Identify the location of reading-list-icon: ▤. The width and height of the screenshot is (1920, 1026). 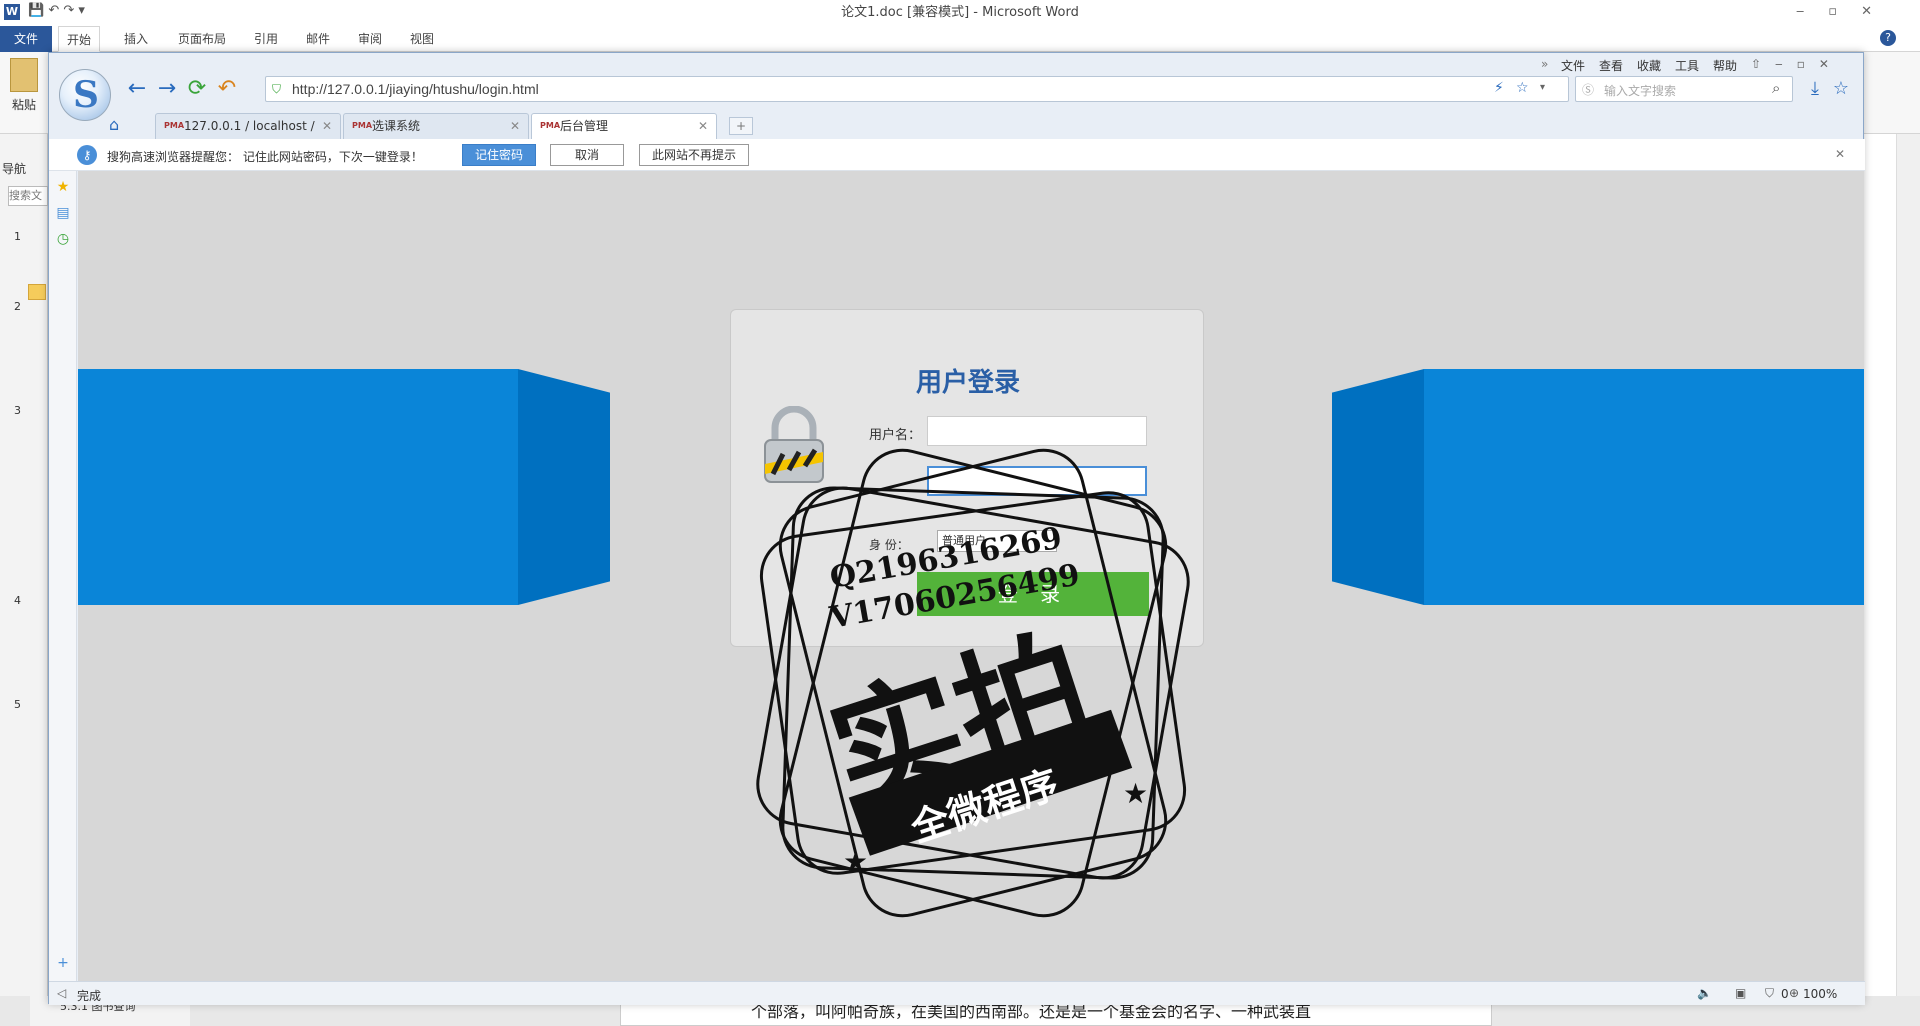
(63, 213).